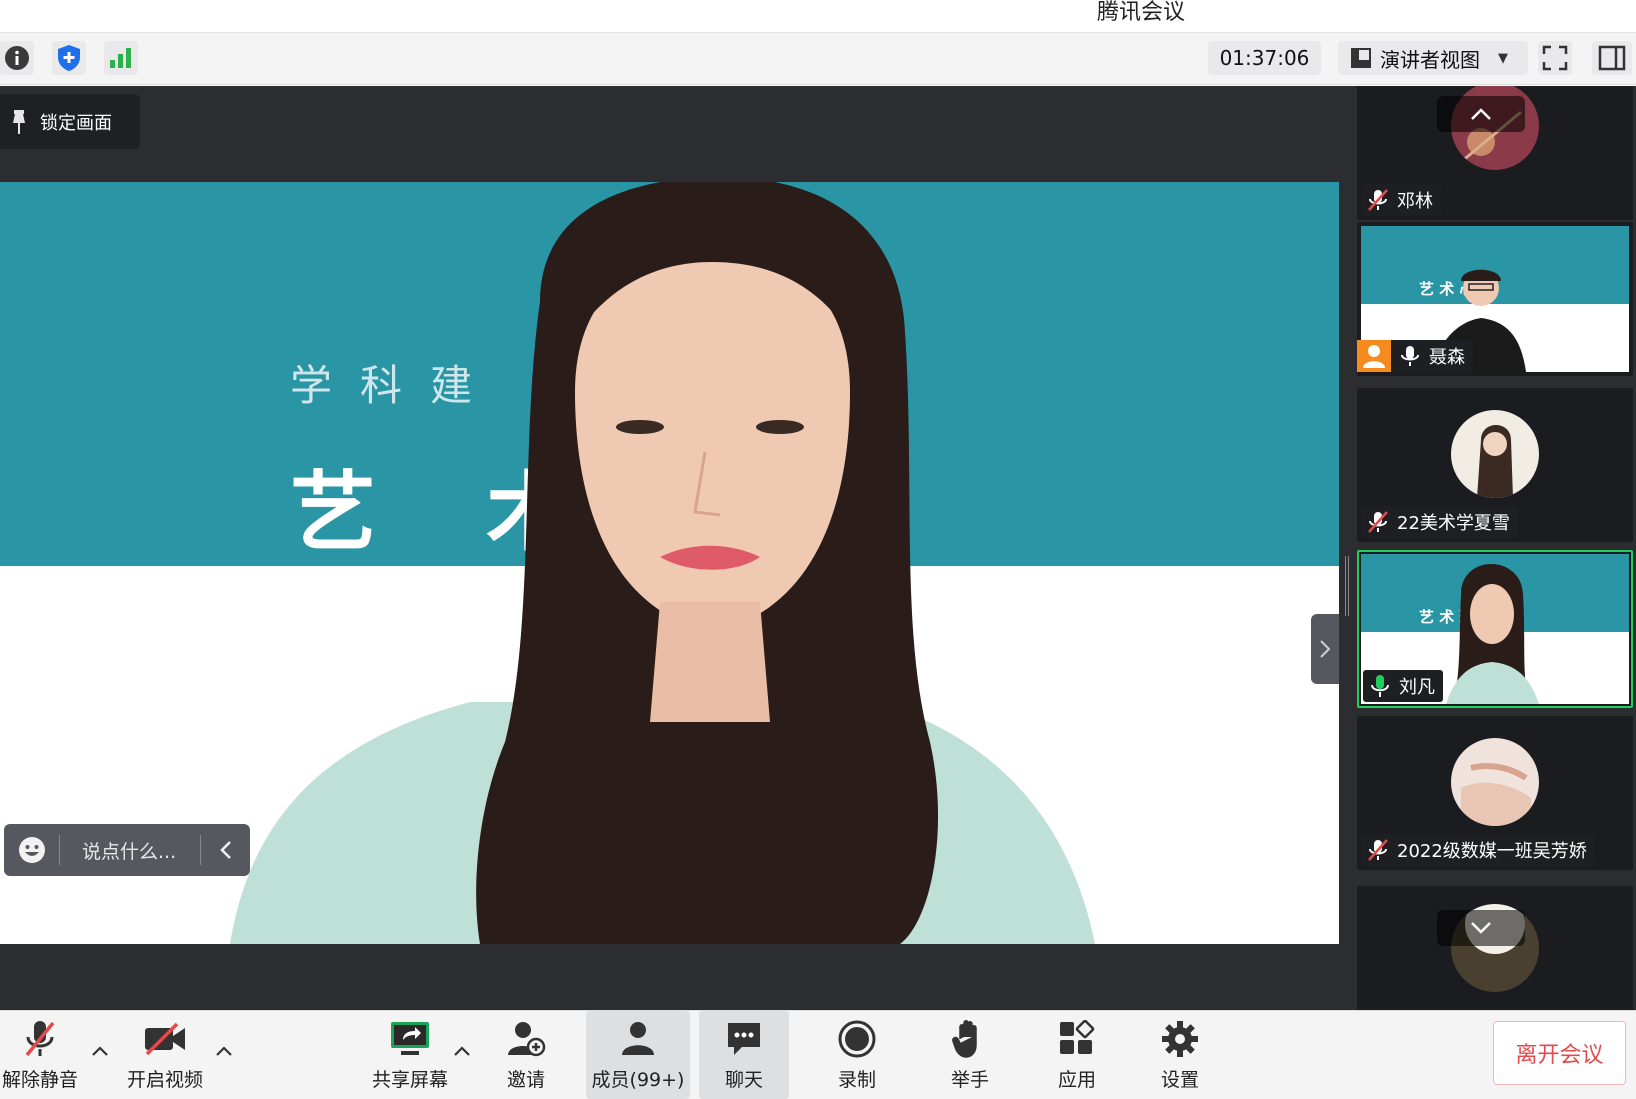 This screenshot has width=1636, height=1099. What do you see at coordinates (1495, 948) in the screenshot?
I see `participant-tile` at bounding box center [1495, 948].